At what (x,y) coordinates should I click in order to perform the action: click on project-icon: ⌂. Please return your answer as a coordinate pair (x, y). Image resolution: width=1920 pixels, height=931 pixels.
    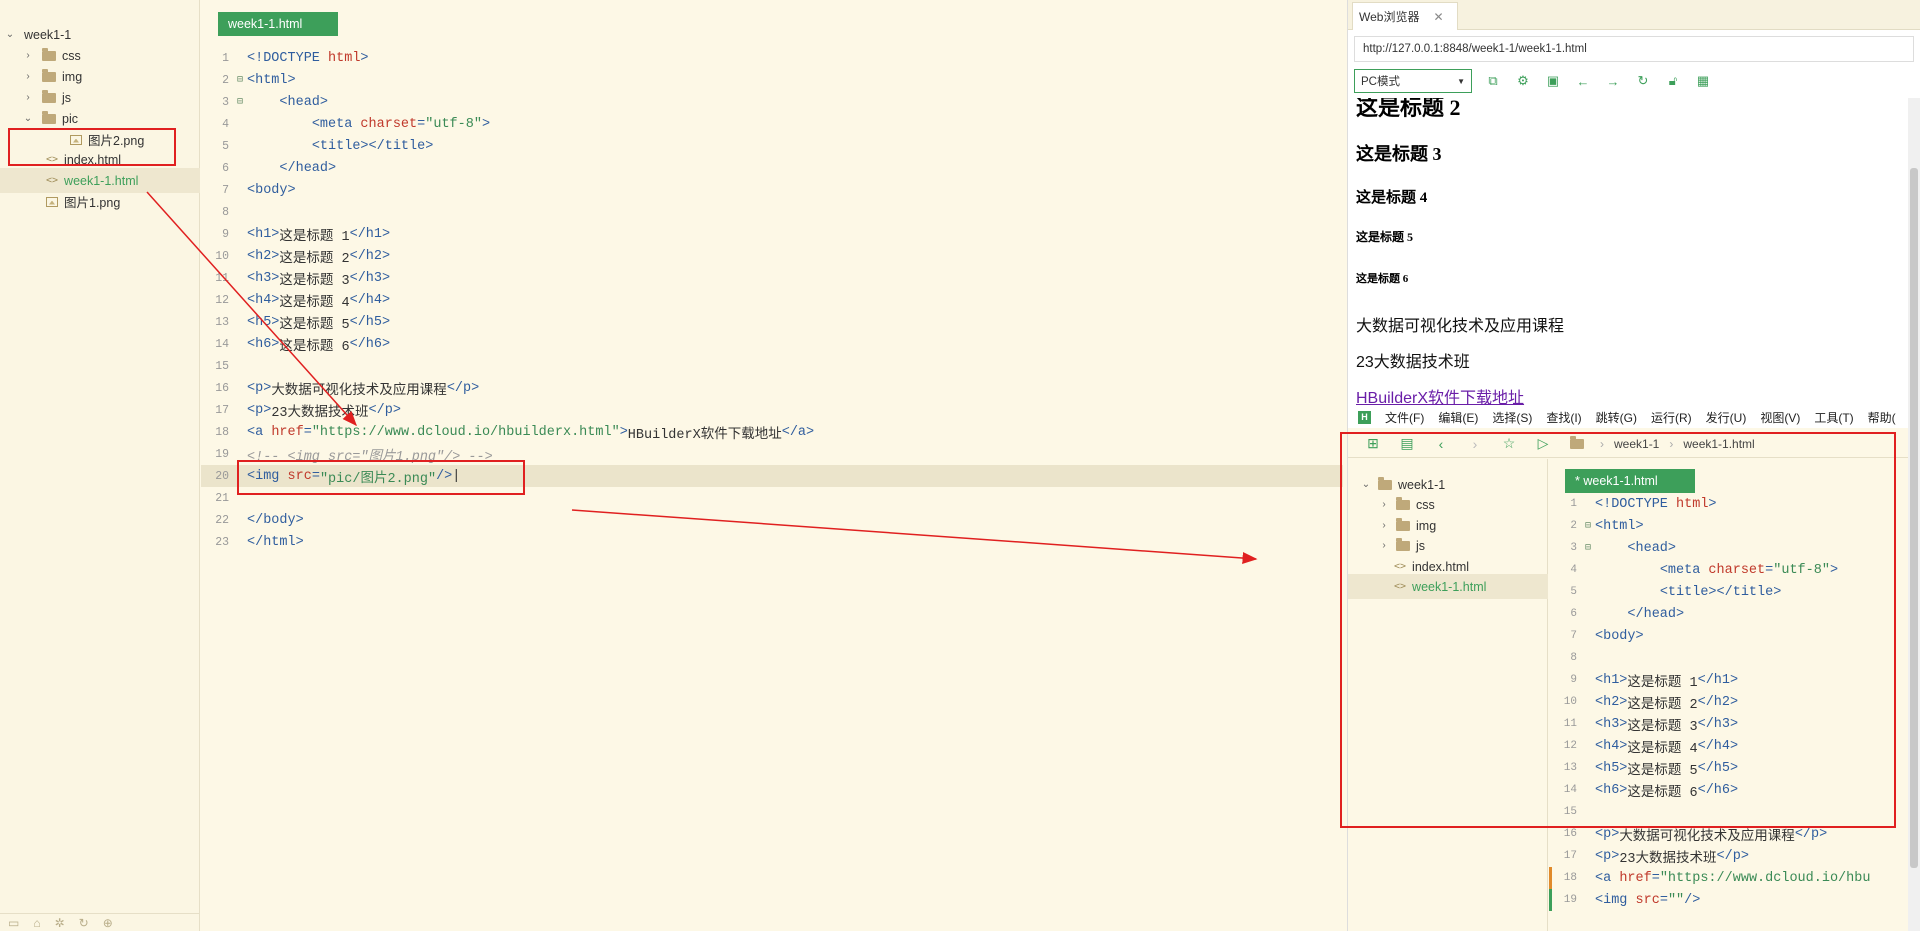
    Looking at the image, I should click on (36, 923).